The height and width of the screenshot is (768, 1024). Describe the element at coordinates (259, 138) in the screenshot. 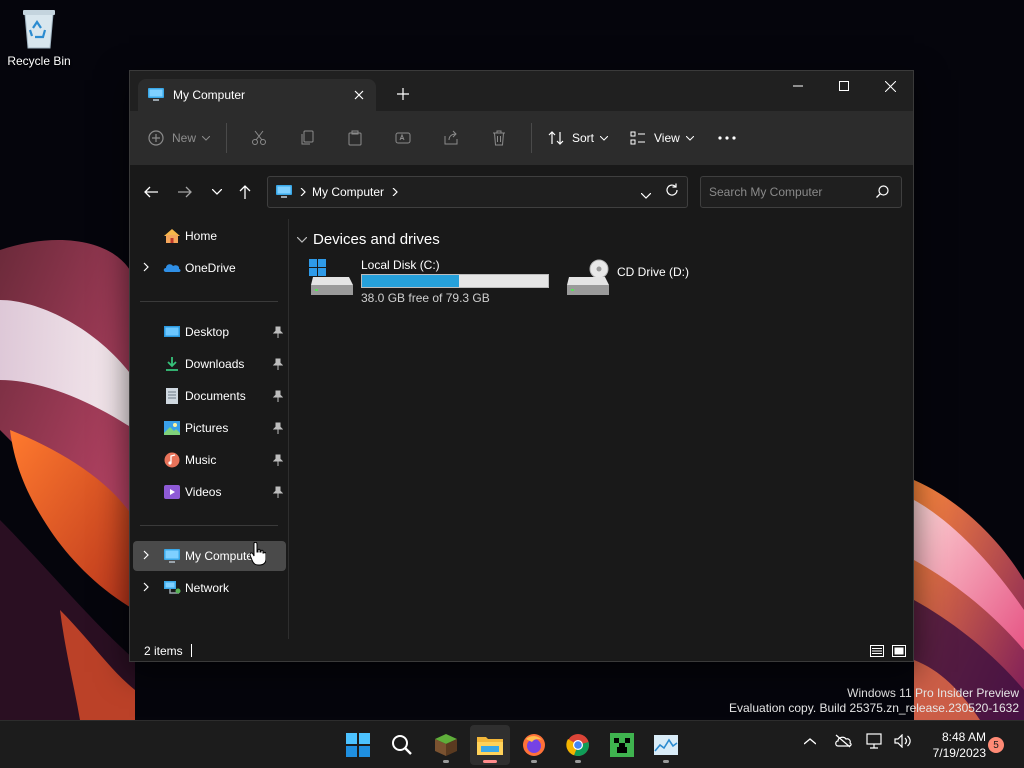

I see `cut-button` at that location.